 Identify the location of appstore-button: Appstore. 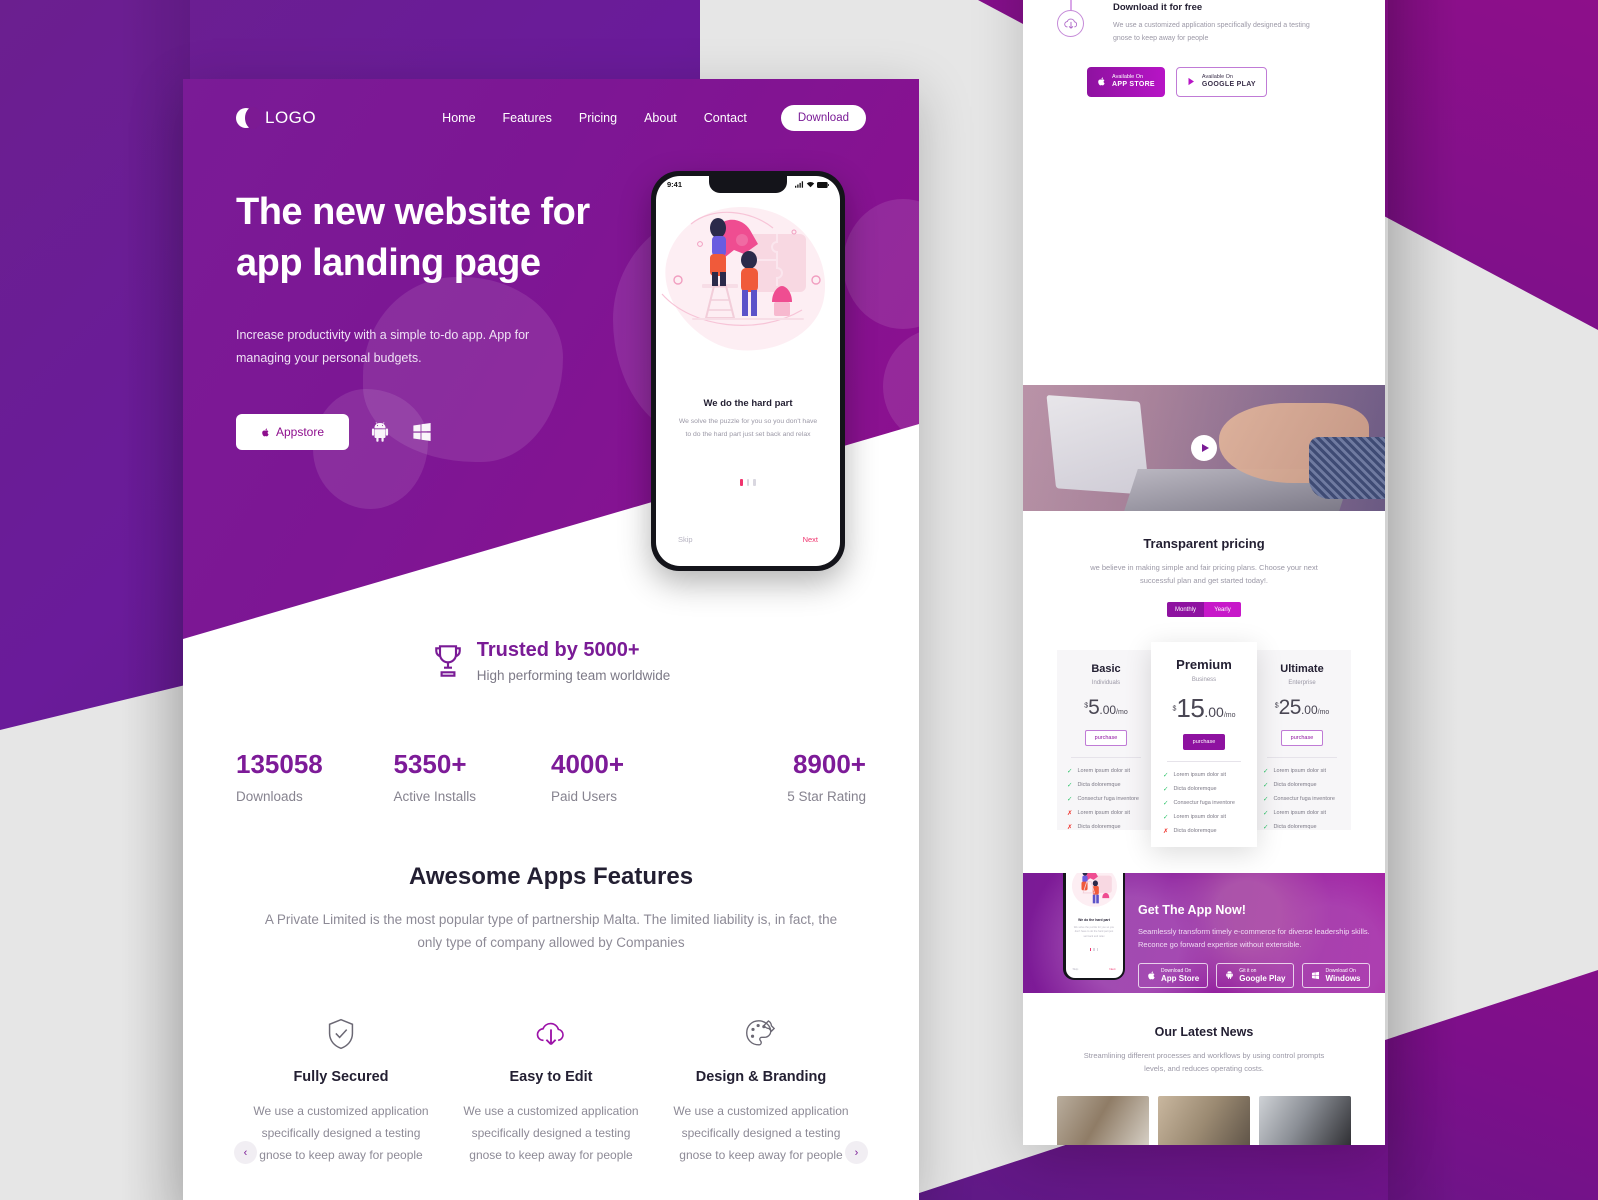
(292, 432).